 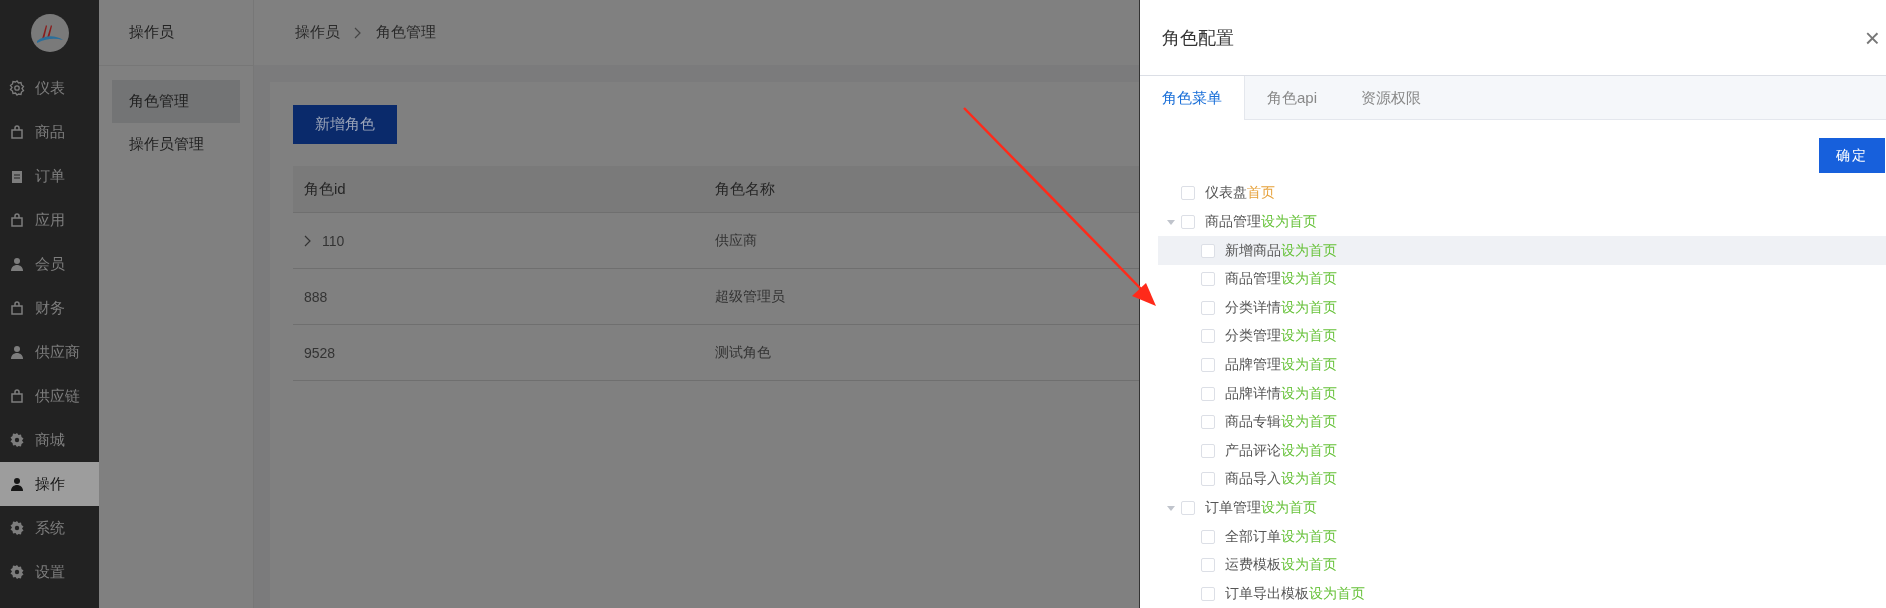 What do you see at coordinates (1522, 479) in the screenshot?
I see `tree-row: 商品导入设为首页` at bounding box center [1522, 479].